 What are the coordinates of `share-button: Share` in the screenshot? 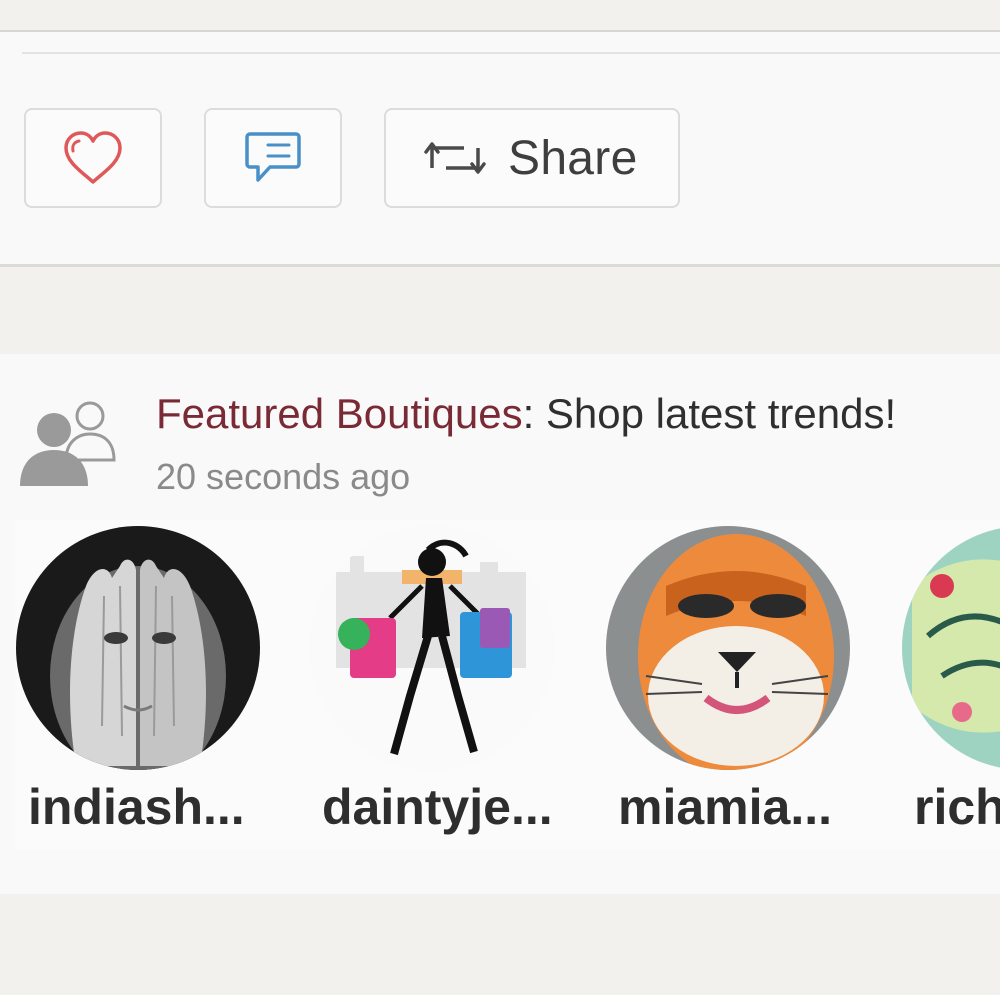 It's located at (532, 158).